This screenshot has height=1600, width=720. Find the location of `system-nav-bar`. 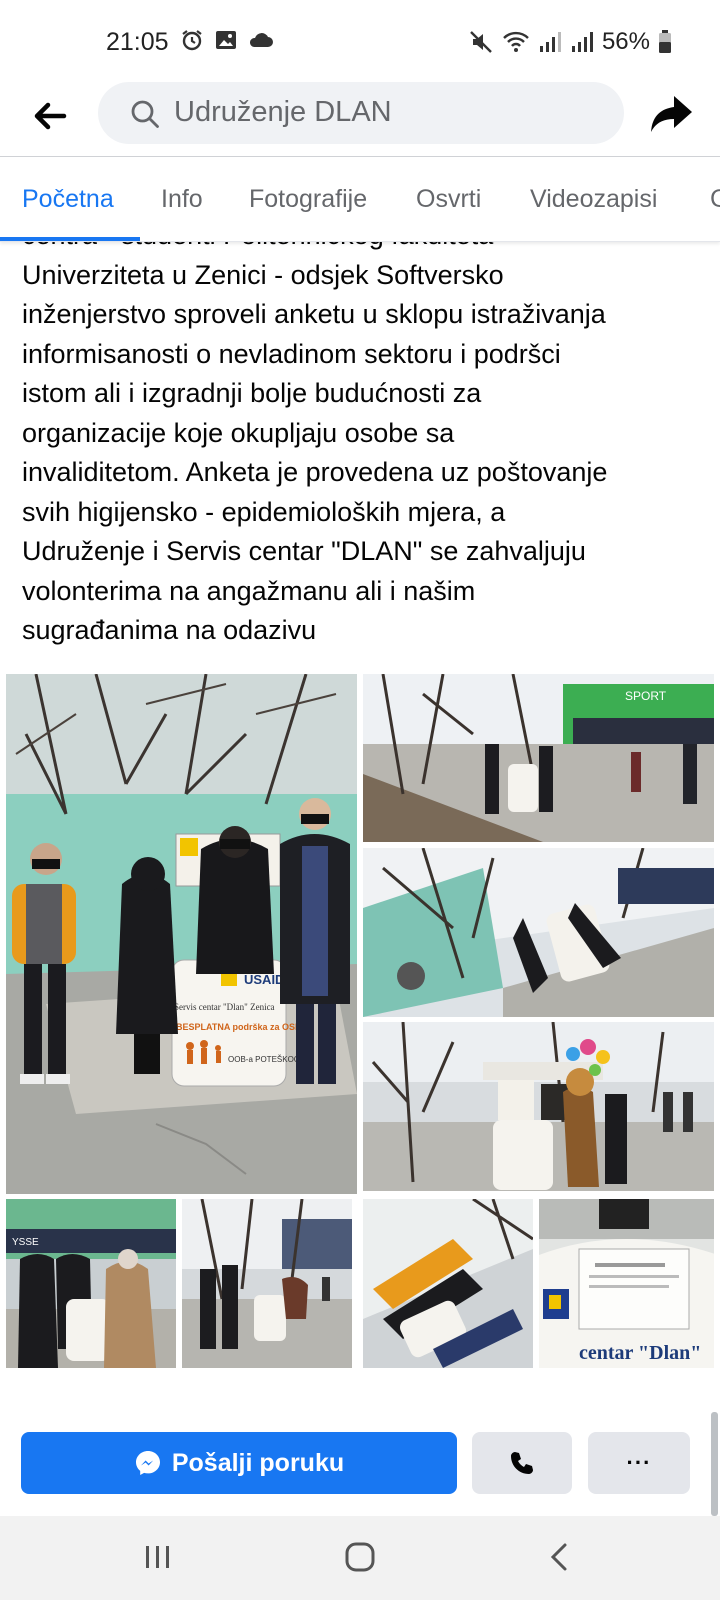

system-nav-bar is located at coordinates (360, 1558).